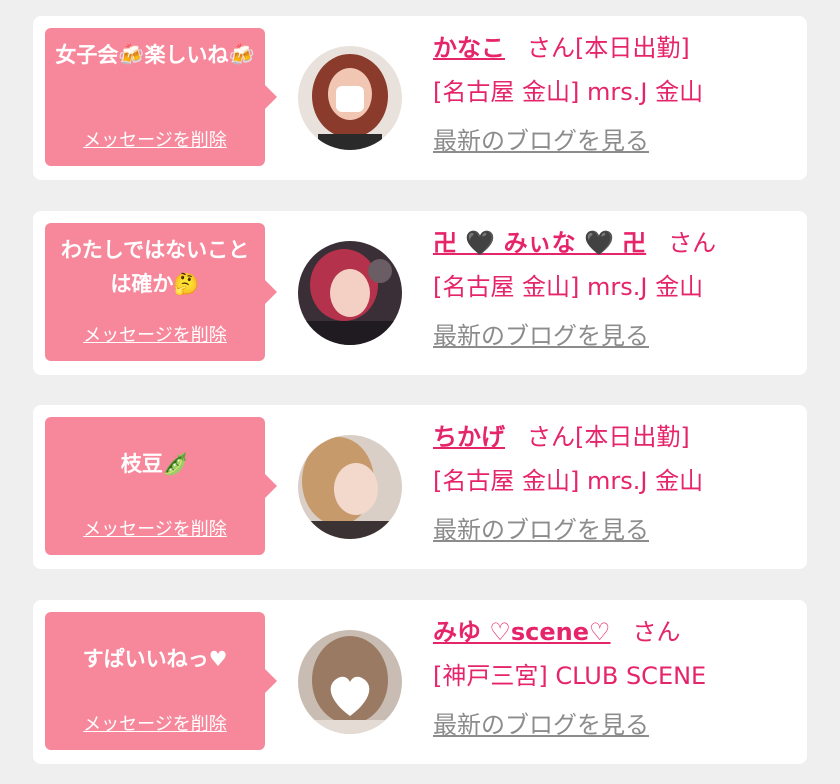 The image size is (840, 784). I want to click on message-bubble: 女子会🍻楽しいね🍻 メッセージを削除, so click(161, 97).